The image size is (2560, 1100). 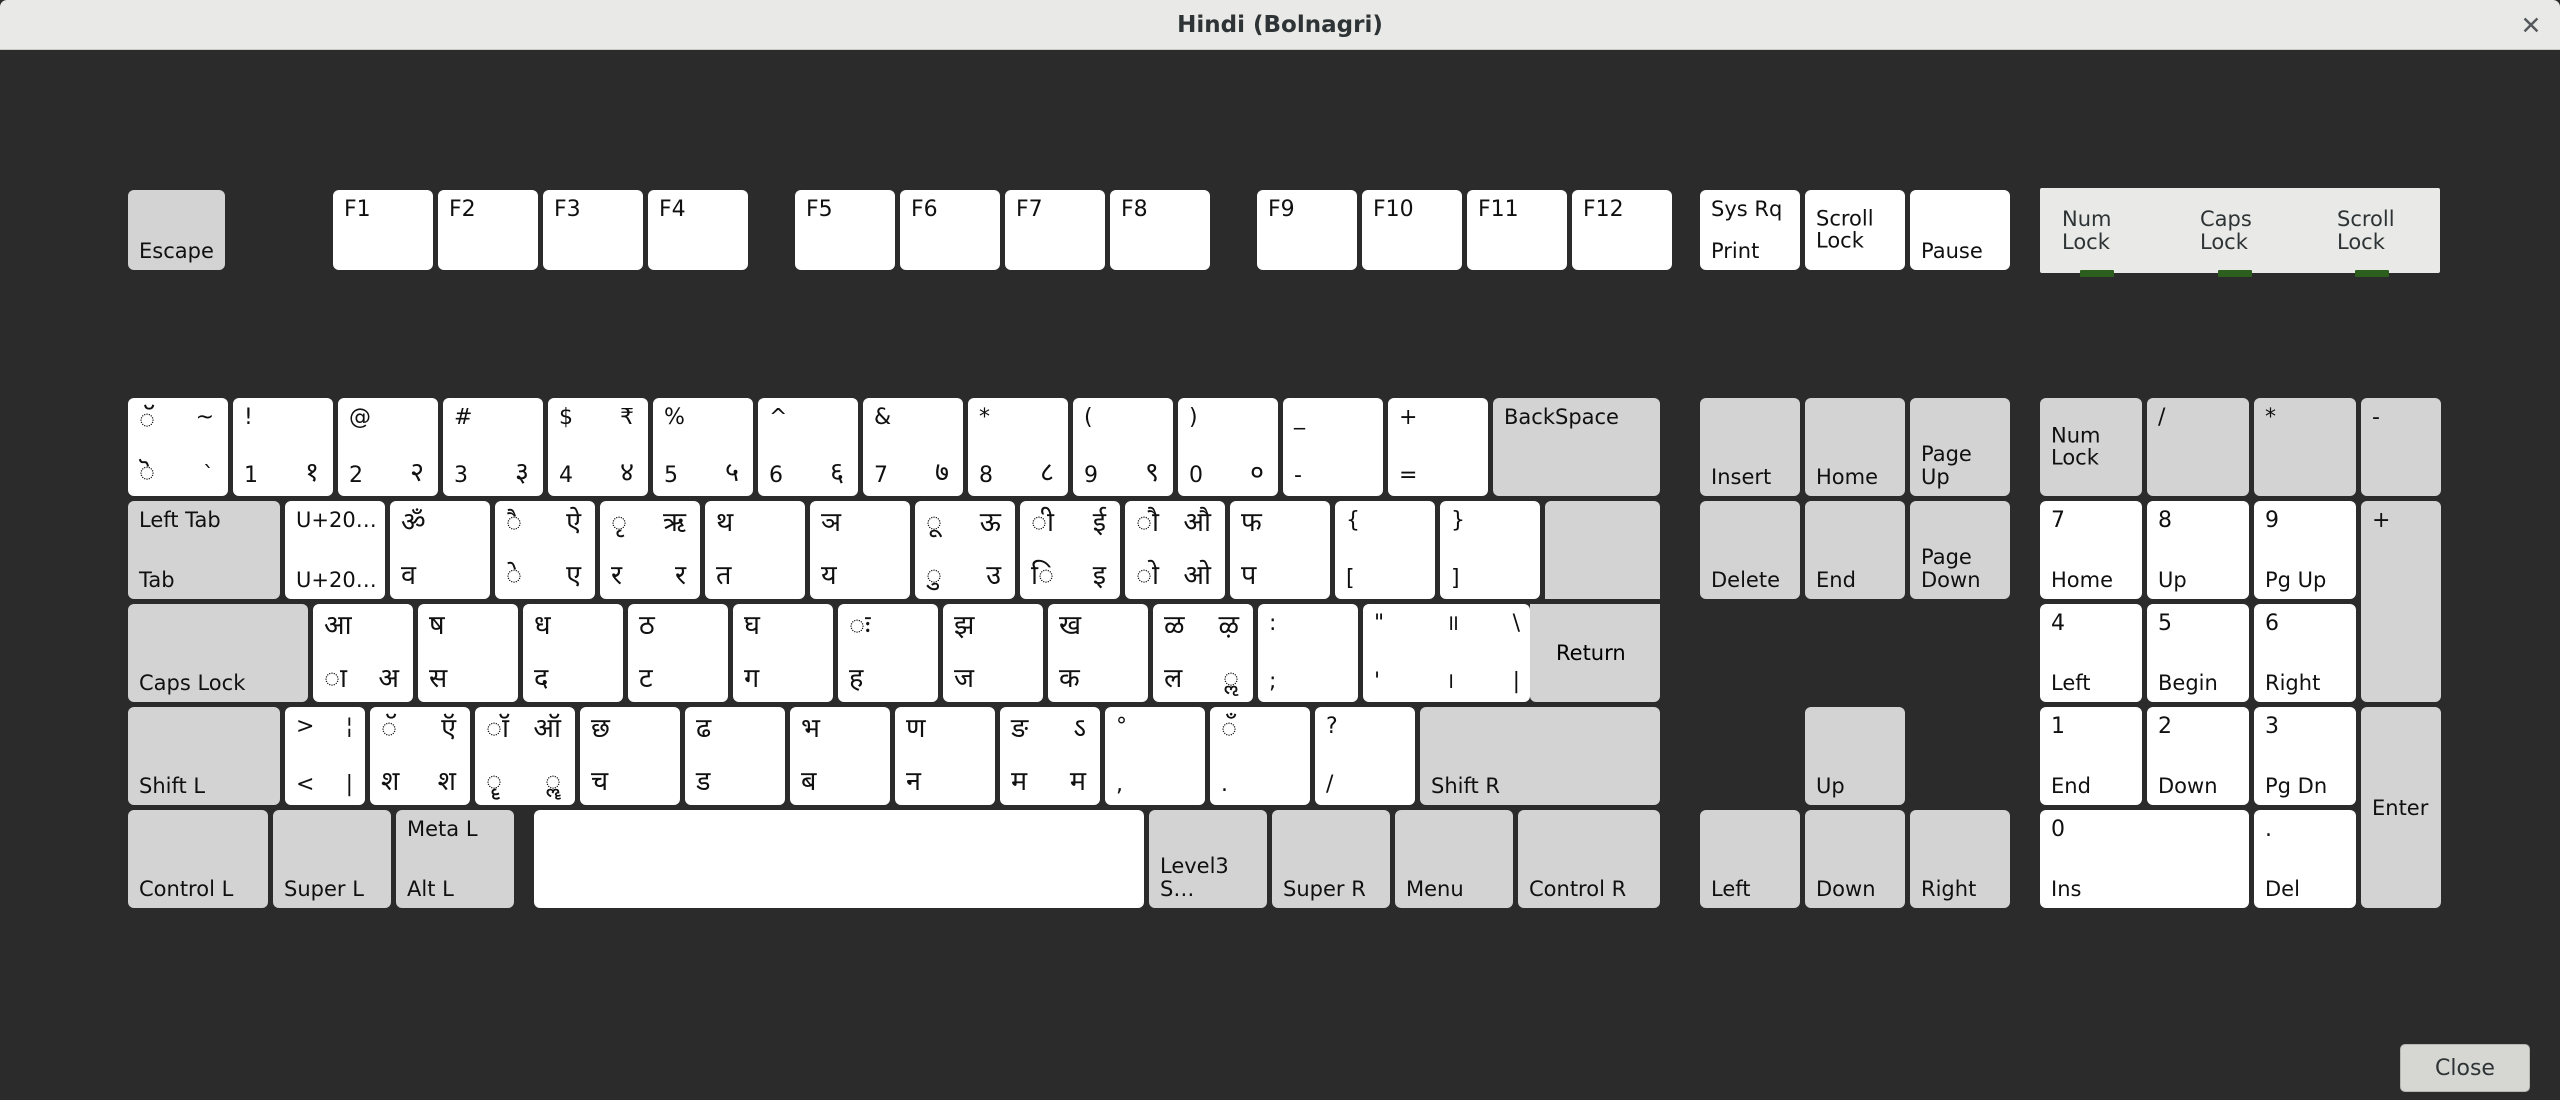 What do you see at coordinates (783, 653) in the screenshot?
I see `key-g: घ ग` at bounding box center [783, 653].